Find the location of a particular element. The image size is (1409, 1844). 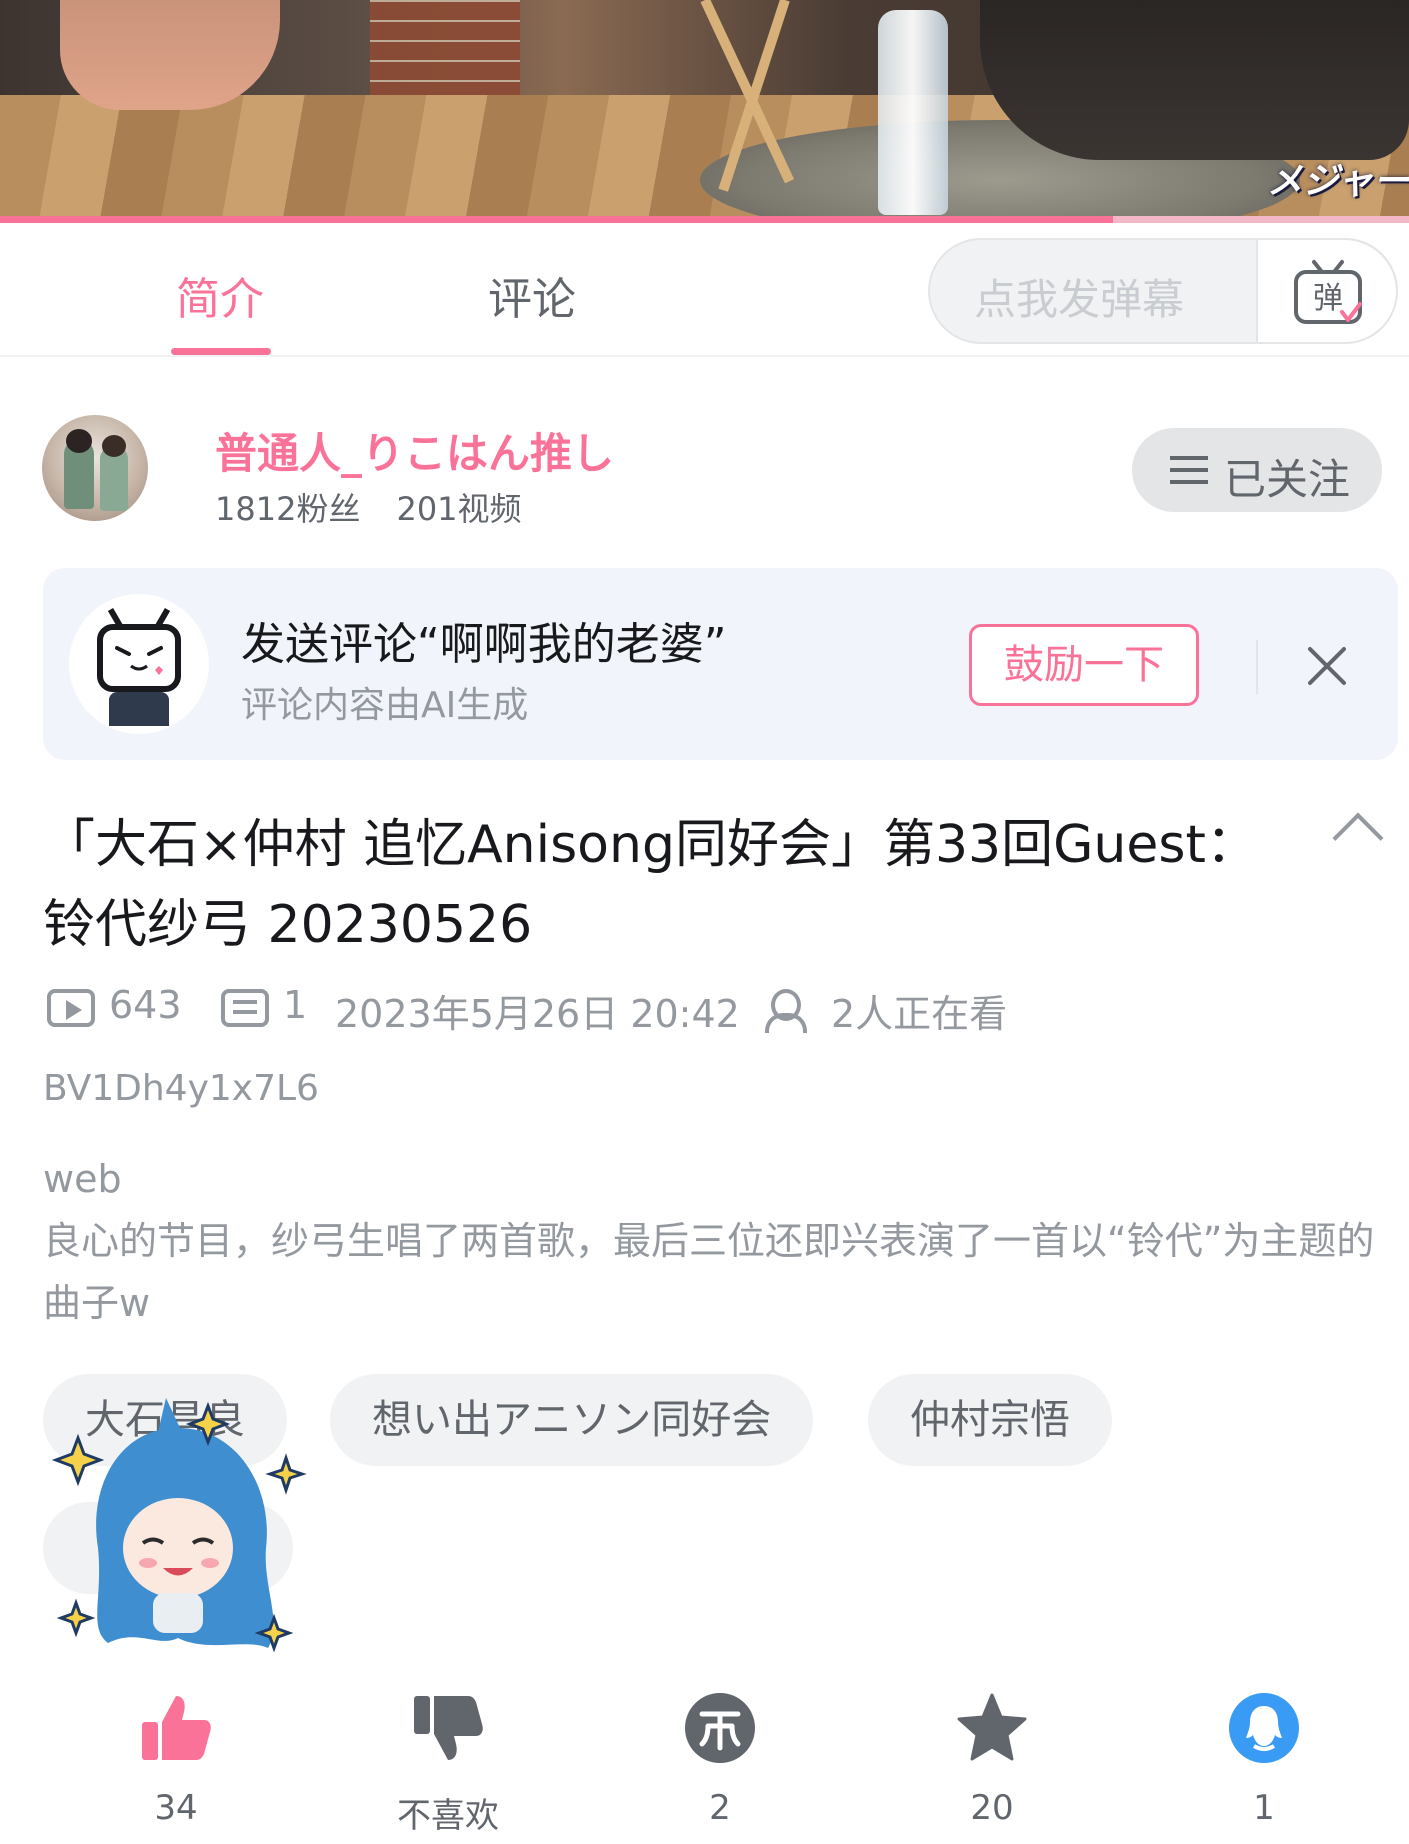

chevron-up-icon is located at coordinates (1358, 838).